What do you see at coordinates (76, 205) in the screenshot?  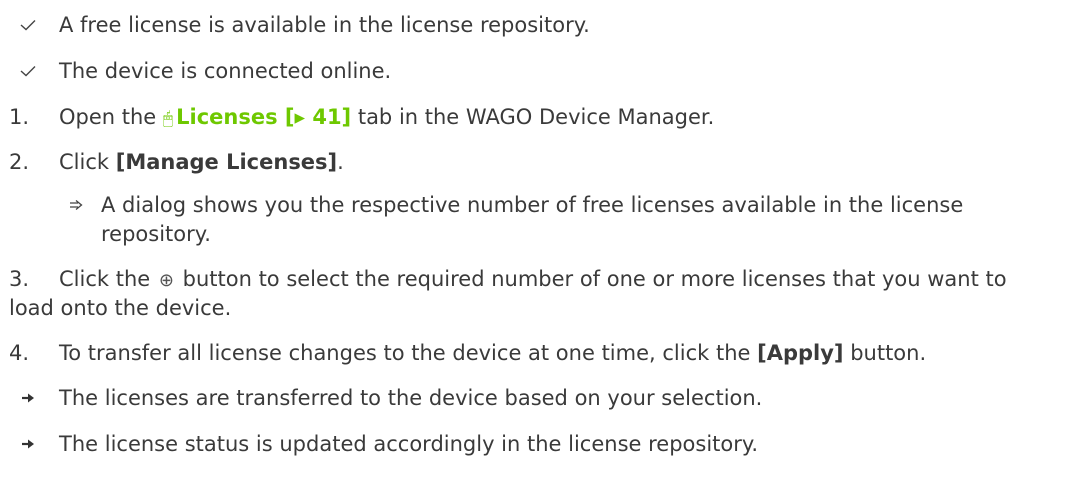 I see `double-arrow-icon` at bounding box center [76, 205].